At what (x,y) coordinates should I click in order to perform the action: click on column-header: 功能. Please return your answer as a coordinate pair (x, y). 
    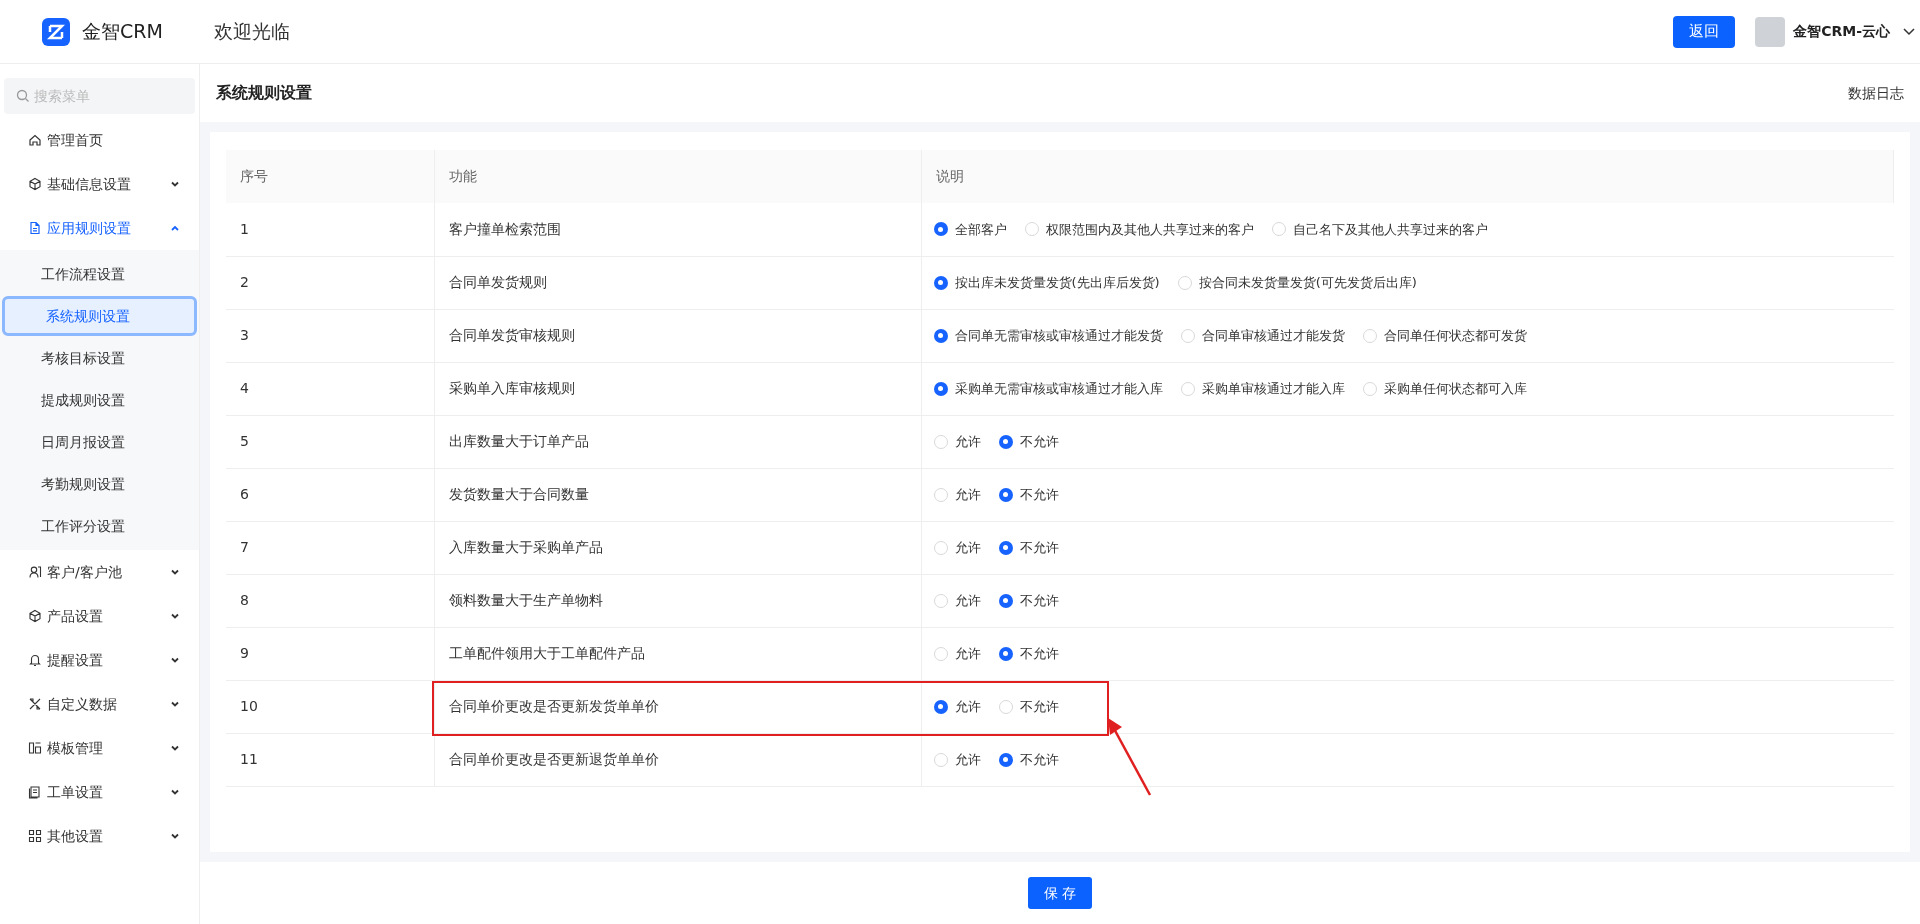
    Looking at the image, I should click on (677, 176).